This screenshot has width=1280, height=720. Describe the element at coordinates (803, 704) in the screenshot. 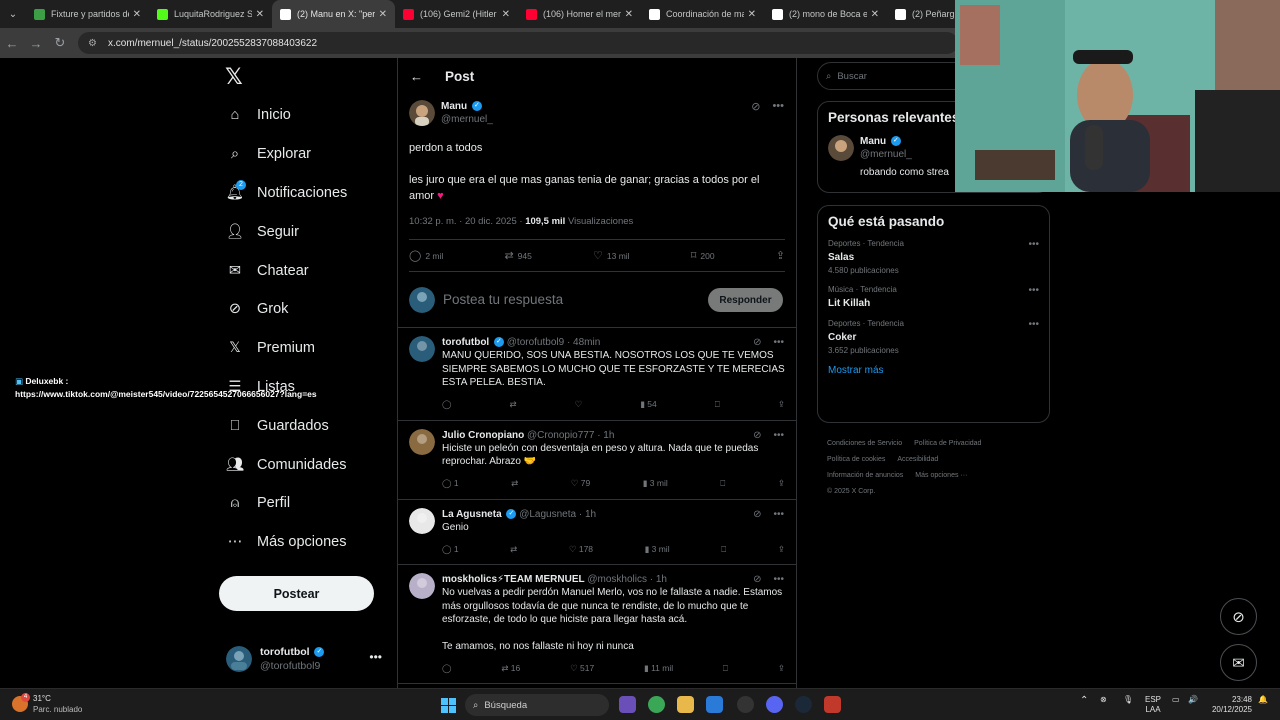

I see `steam-icon` at that location.